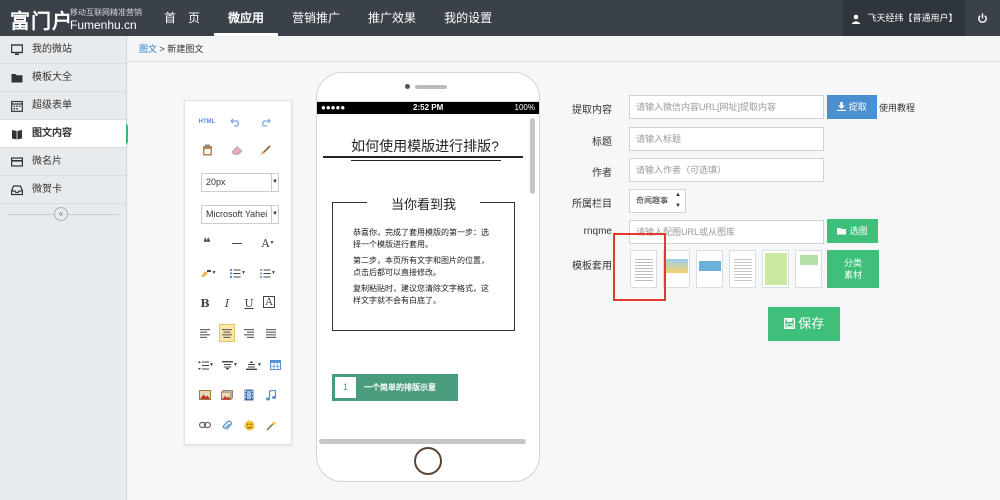  I want to click on font-size-select: 20px ▼, so click(240, 182).